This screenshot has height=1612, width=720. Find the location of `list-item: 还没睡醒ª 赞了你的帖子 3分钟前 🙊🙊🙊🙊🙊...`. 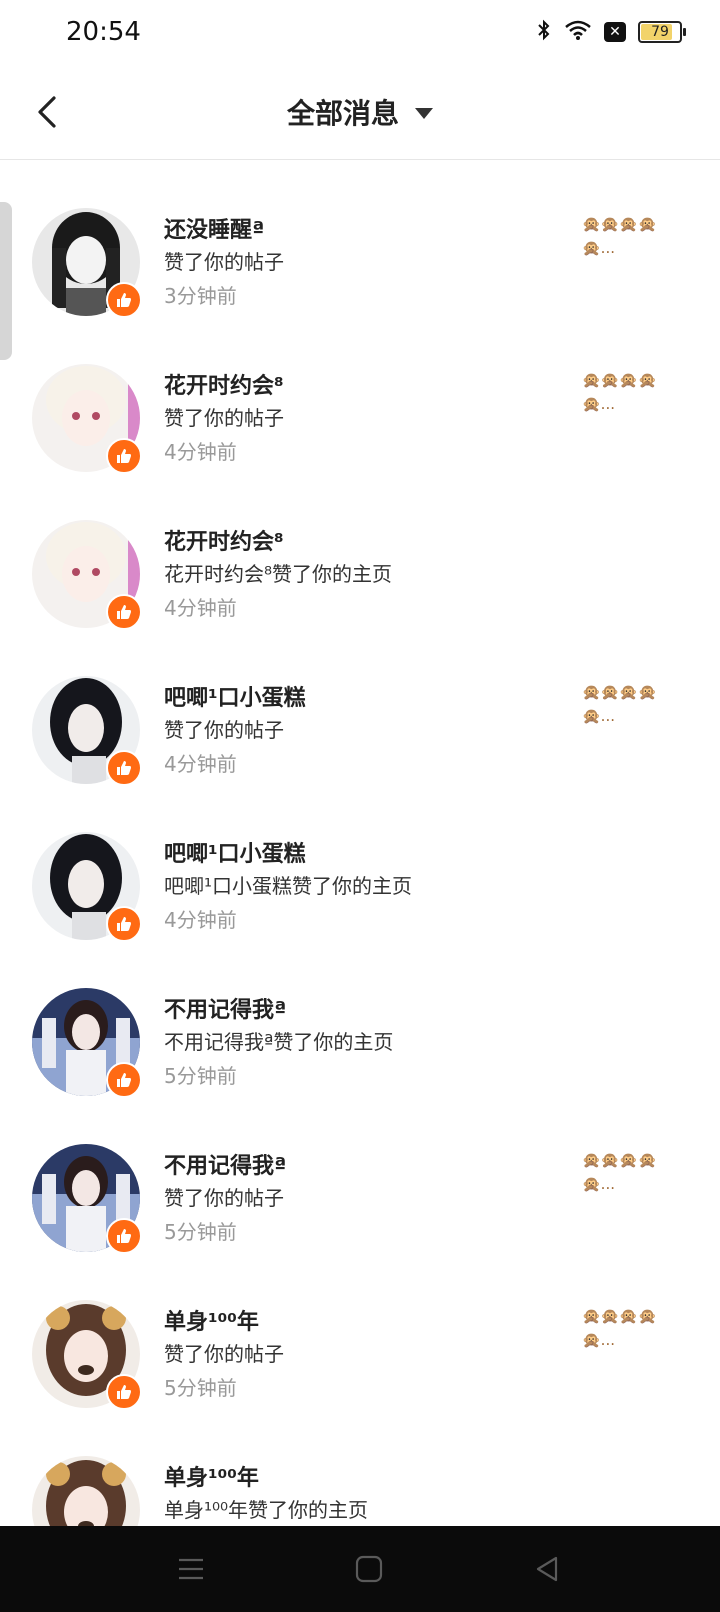

list-item: 还没睡醒ª 赞了你的帖子 3分钟前 🙊🙊🙊🙊🙊... is located at coordinates (360, 286).